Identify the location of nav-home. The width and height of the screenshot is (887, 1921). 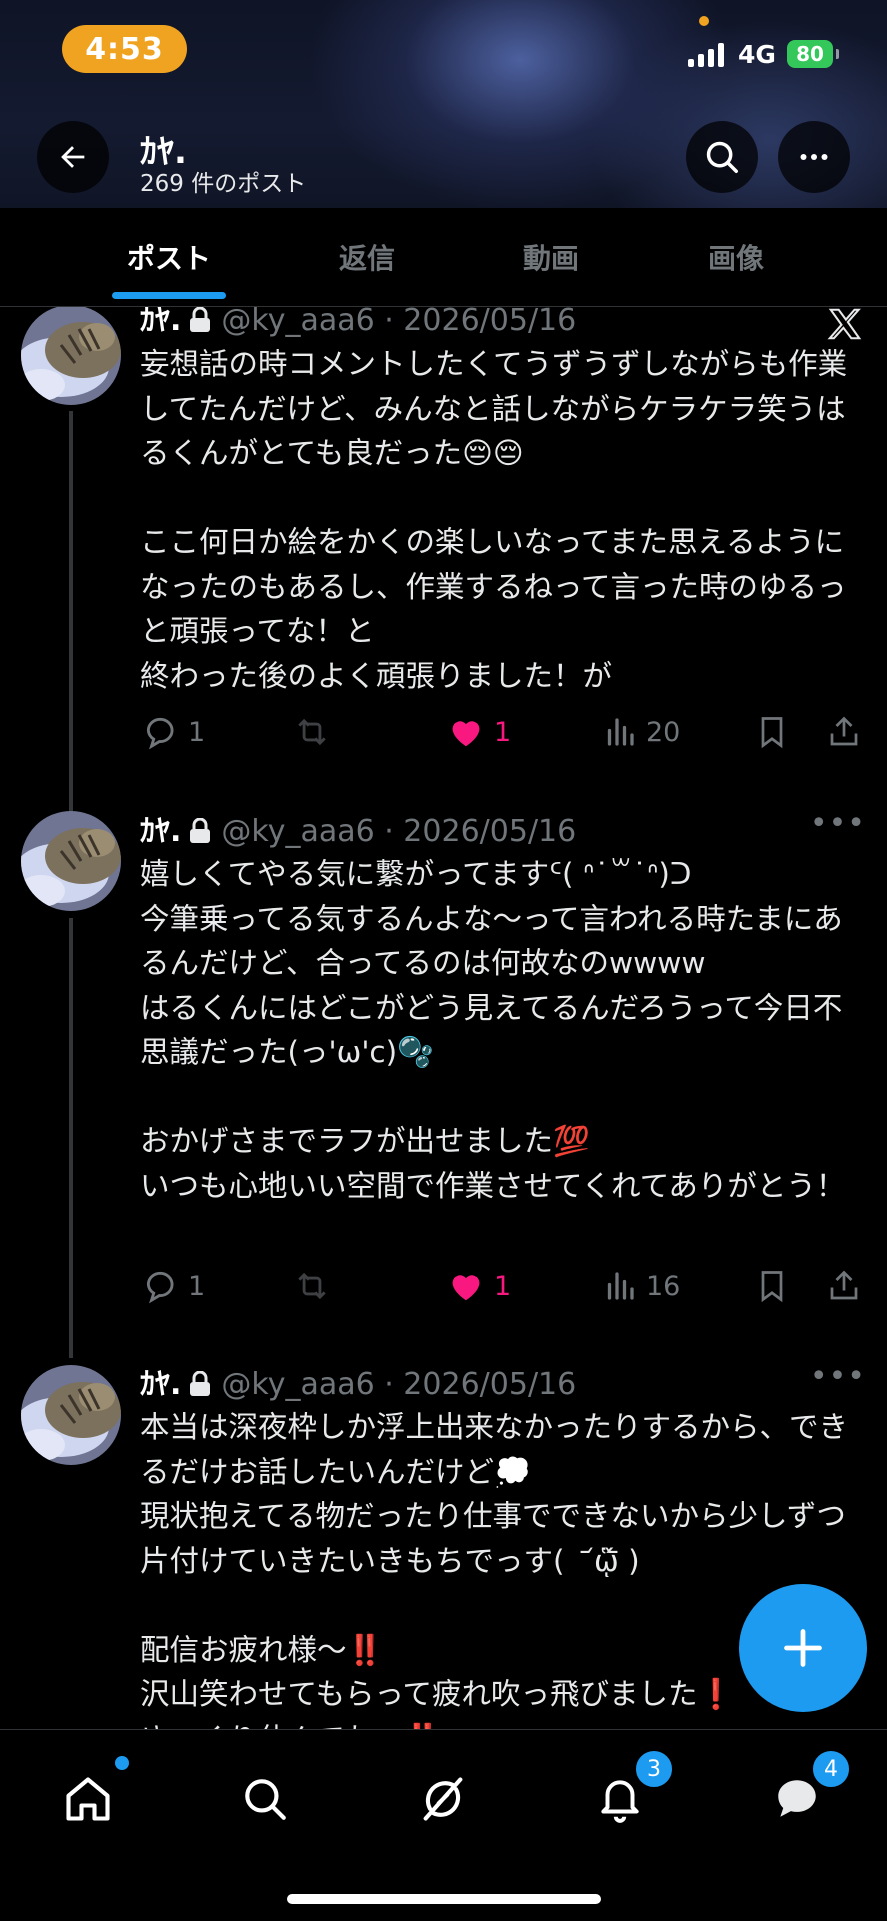
(91, 1795).